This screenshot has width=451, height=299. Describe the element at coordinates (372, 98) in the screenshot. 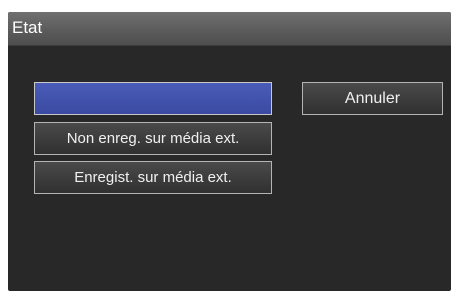

I see `cancel-button: Annuler` at that location.